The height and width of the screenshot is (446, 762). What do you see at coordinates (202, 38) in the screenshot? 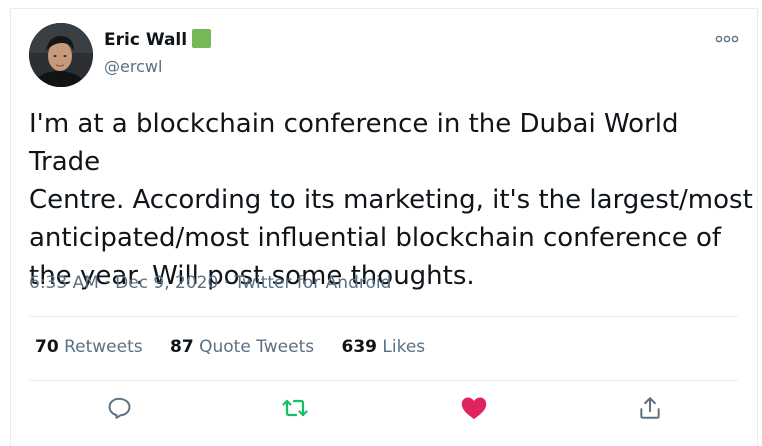
I see `green-square-badge` at bounding box center [202, 38].